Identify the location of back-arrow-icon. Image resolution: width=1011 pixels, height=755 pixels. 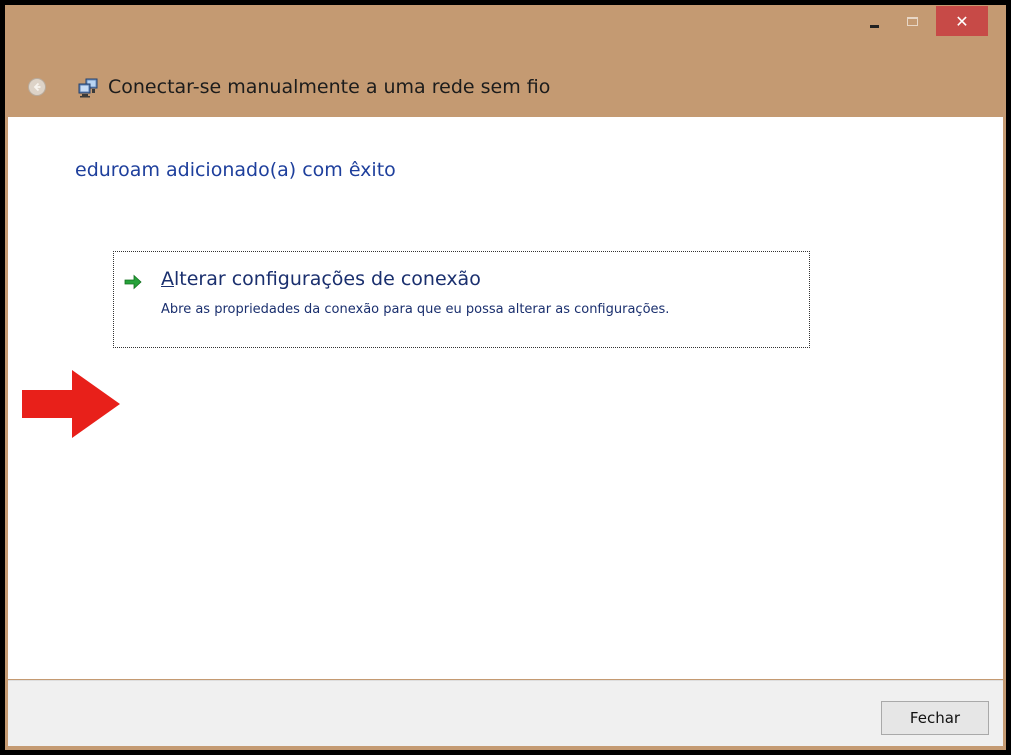
(37, 87).